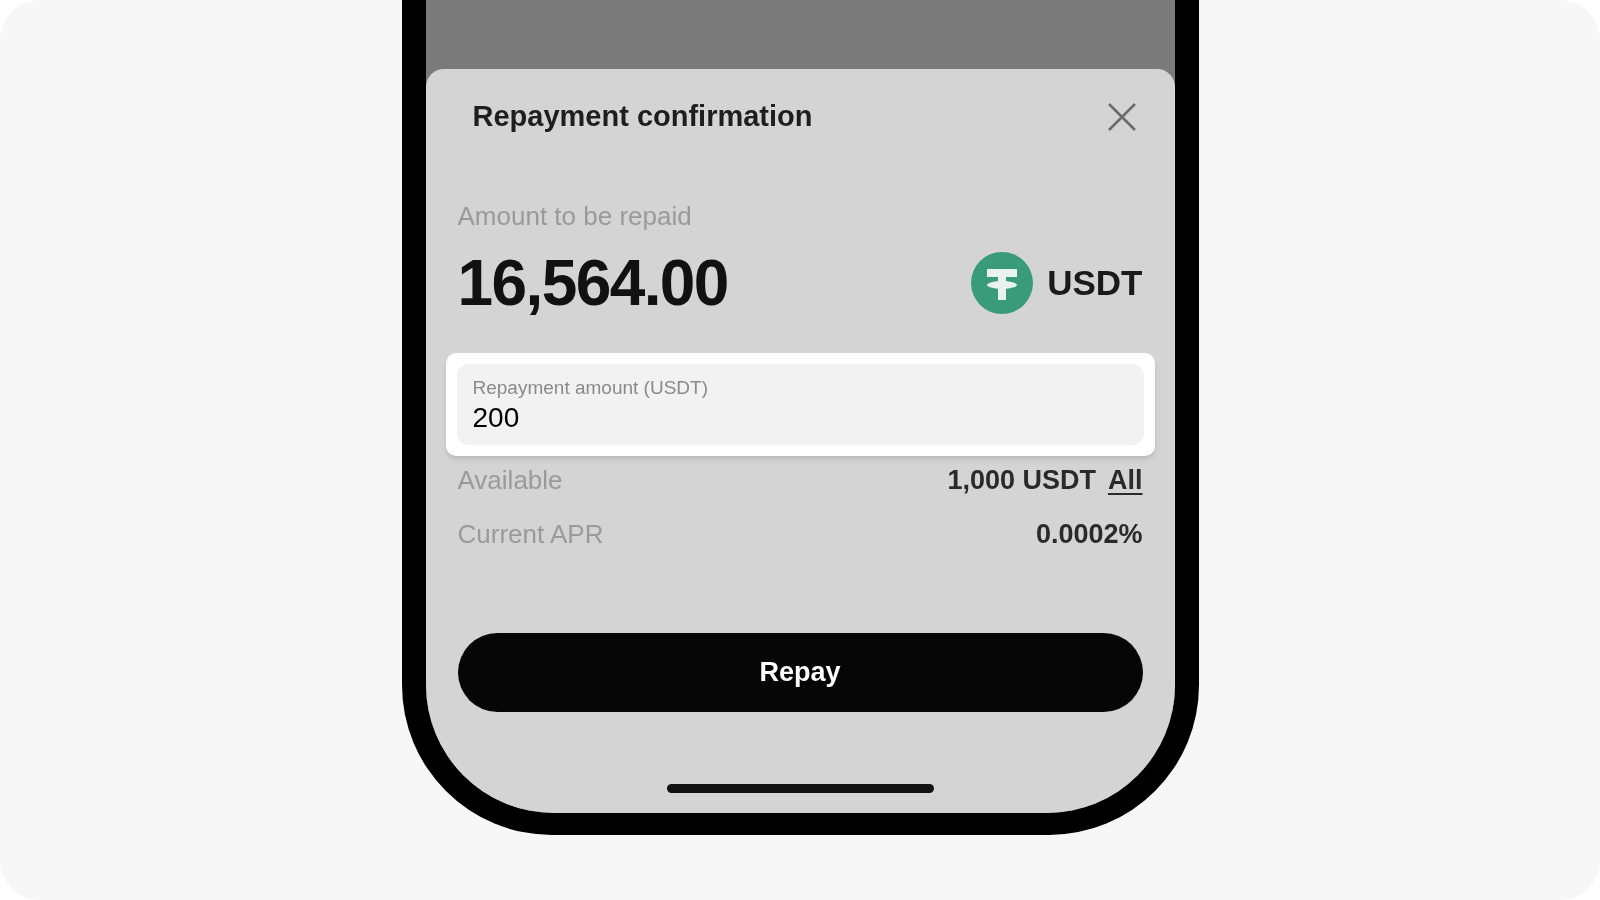 This screenshot has width=1600, height=900. I want to click on close-icon, so click(1121, 117).